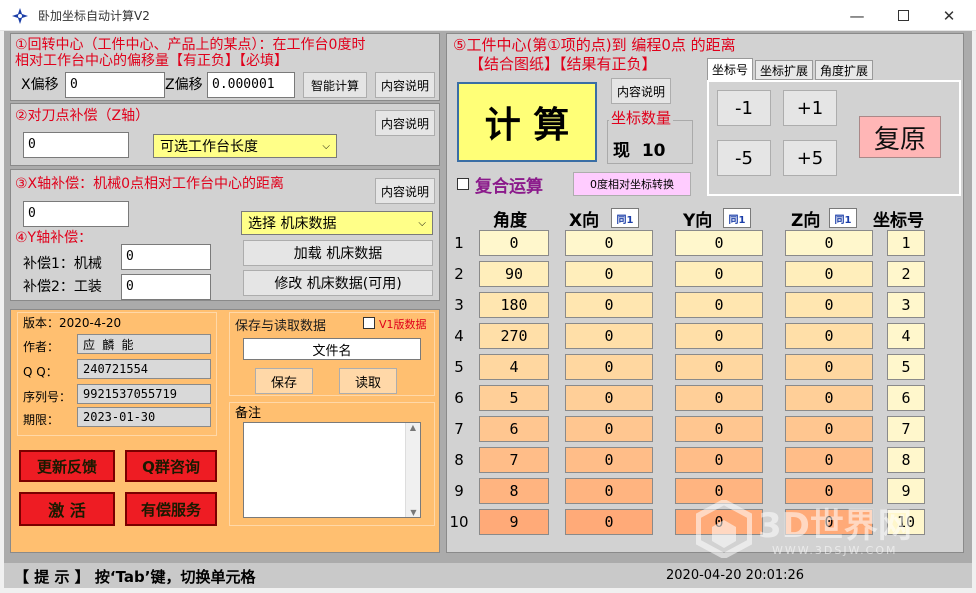  What do you see at coordinates (67, 509) in the screenshot?
I see `activate-button: 激 活` at bounding box center [67, 509].